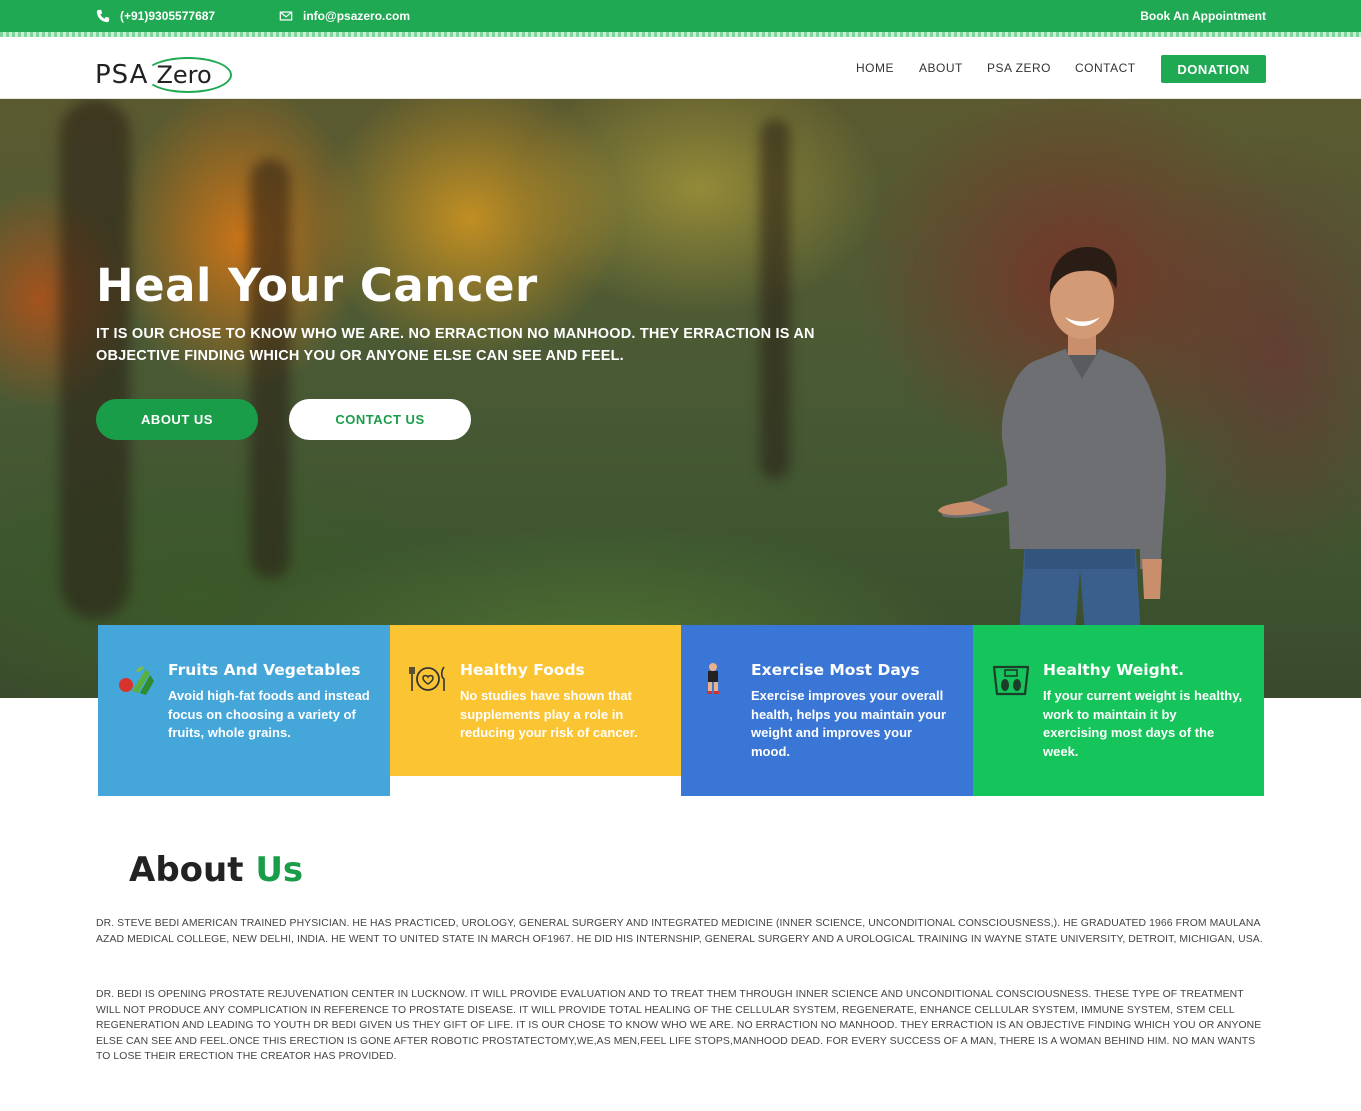 The image size is (1361, 1111). What do you see at coordinates (1113, 670) in the screenshot?
I see `feature-title: Healthy Weight.` at bounding box center [1113, 670].